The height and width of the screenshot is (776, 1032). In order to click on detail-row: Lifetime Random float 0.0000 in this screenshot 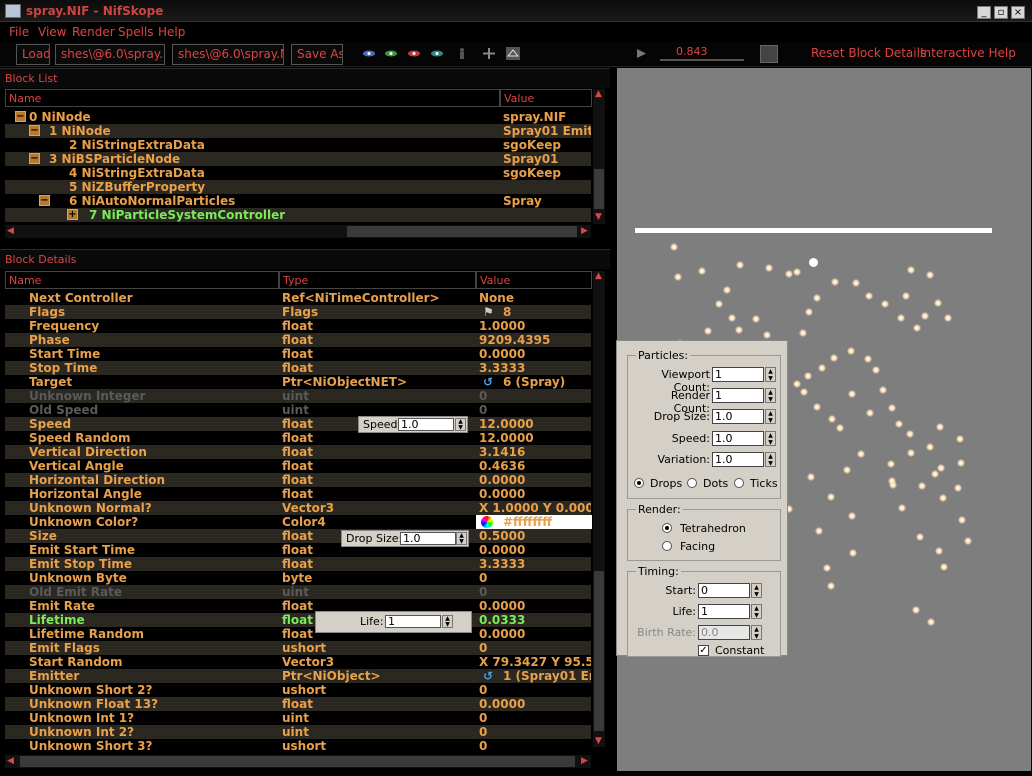, I will do `click(298, 634)`.